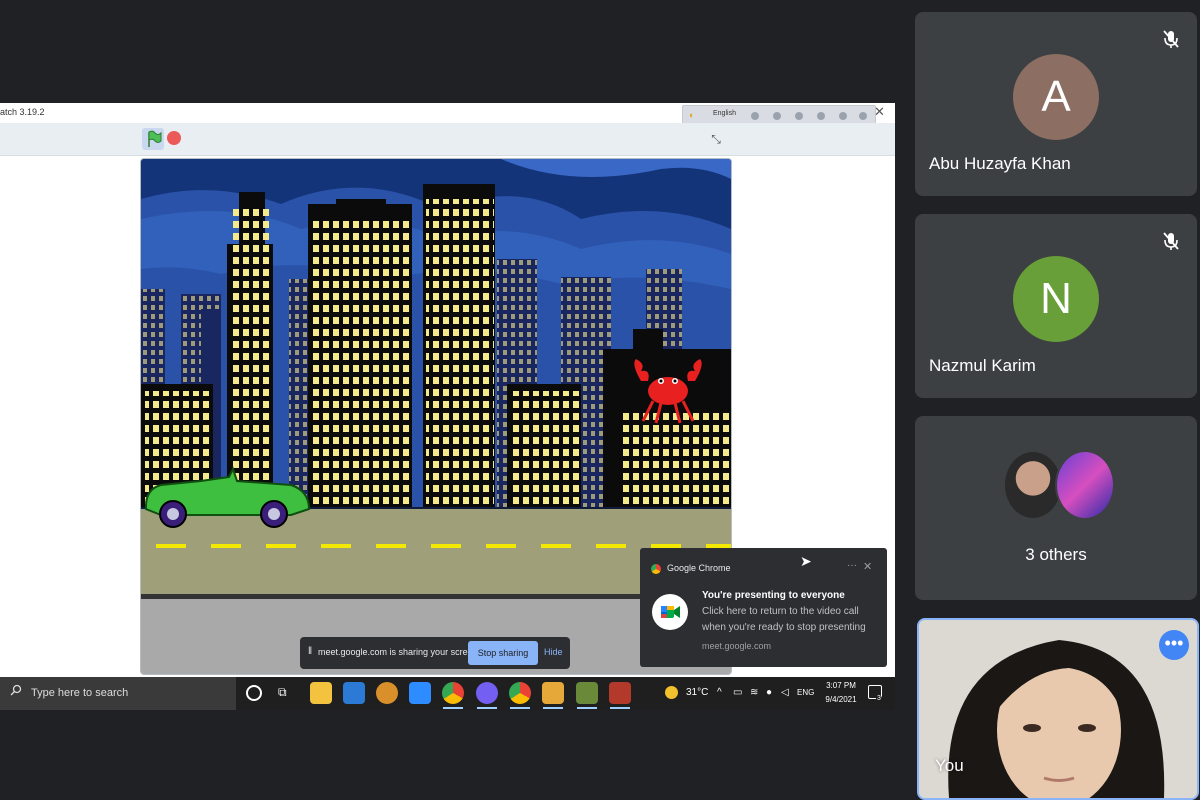 Image resolution: width=1200 pixels, height=800 pixels. I want to click on battery-icon: ▭, so click(737, 692).